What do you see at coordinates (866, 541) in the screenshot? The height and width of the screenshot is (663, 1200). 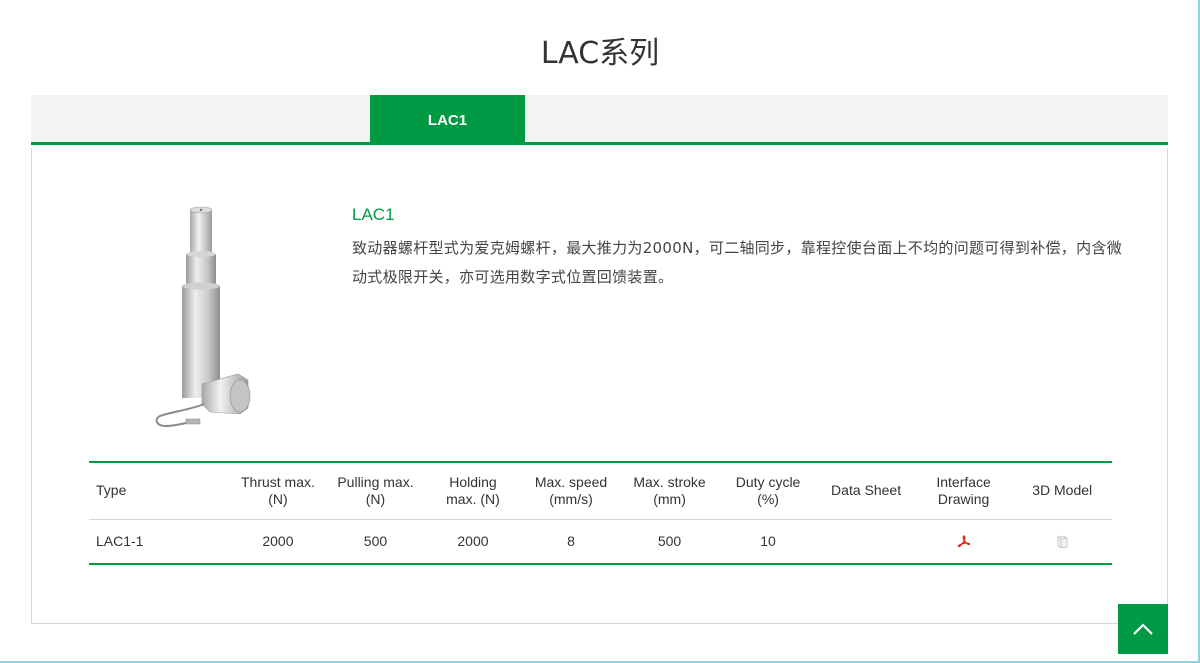 I see `cell-datasheet` at bounding box center [866, 541].